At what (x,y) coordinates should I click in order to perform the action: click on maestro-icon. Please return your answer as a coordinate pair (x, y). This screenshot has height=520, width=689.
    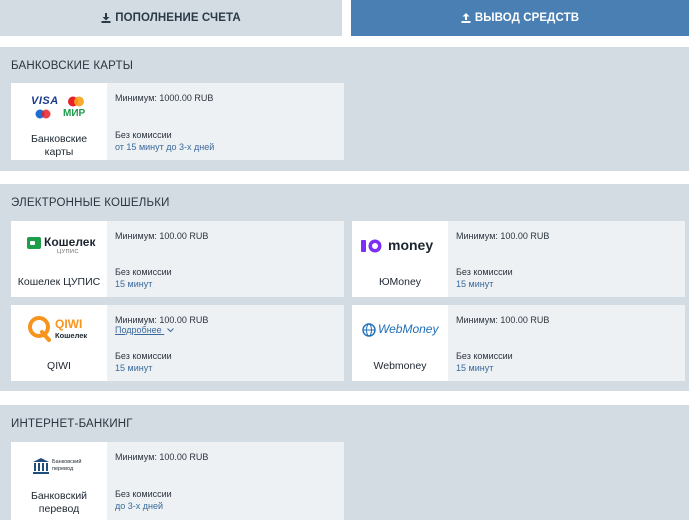
    Looking at the image, I should click on (43, 114).